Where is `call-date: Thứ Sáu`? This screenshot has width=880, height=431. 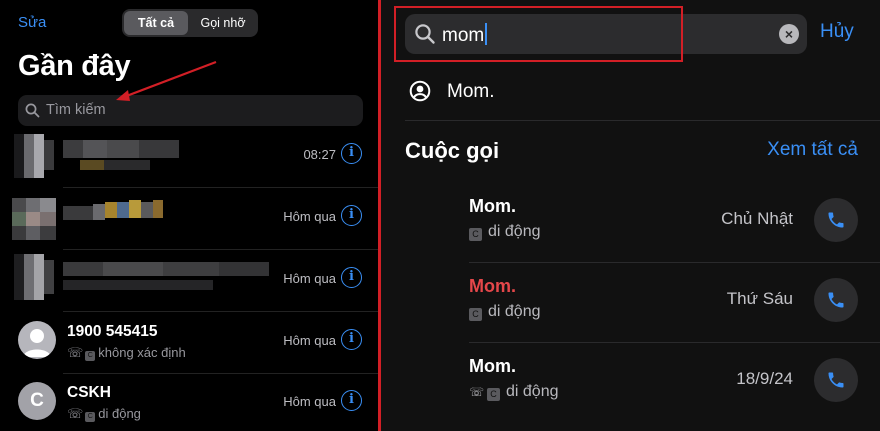 call-date: Thứ Sáu is located at coordinates (759, 298).